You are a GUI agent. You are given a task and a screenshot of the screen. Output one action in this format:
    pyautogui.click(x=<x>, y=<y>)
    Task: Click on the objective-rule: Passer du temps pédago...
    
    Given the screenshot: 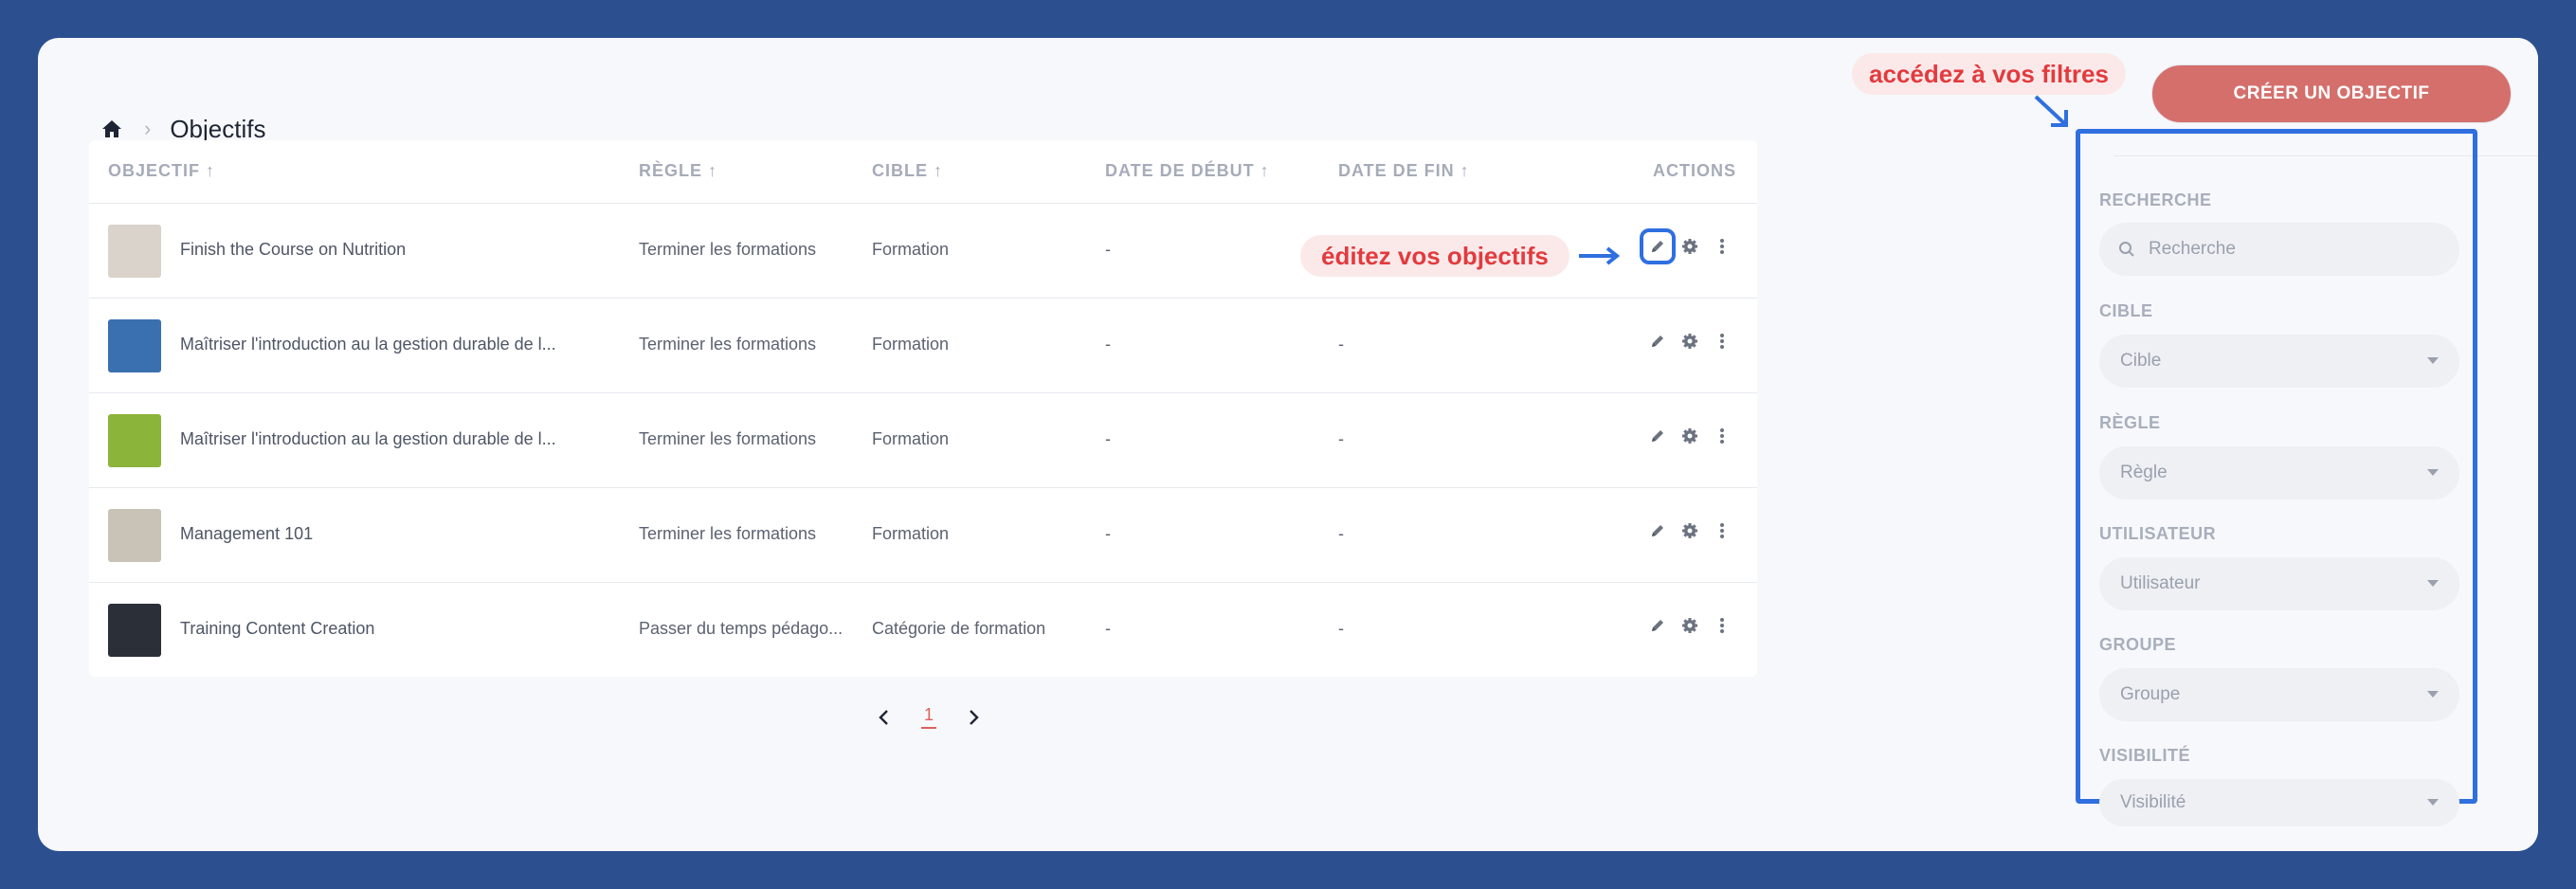 What is the action you would take?
    pyautogui.click(x=741, y=628)
    